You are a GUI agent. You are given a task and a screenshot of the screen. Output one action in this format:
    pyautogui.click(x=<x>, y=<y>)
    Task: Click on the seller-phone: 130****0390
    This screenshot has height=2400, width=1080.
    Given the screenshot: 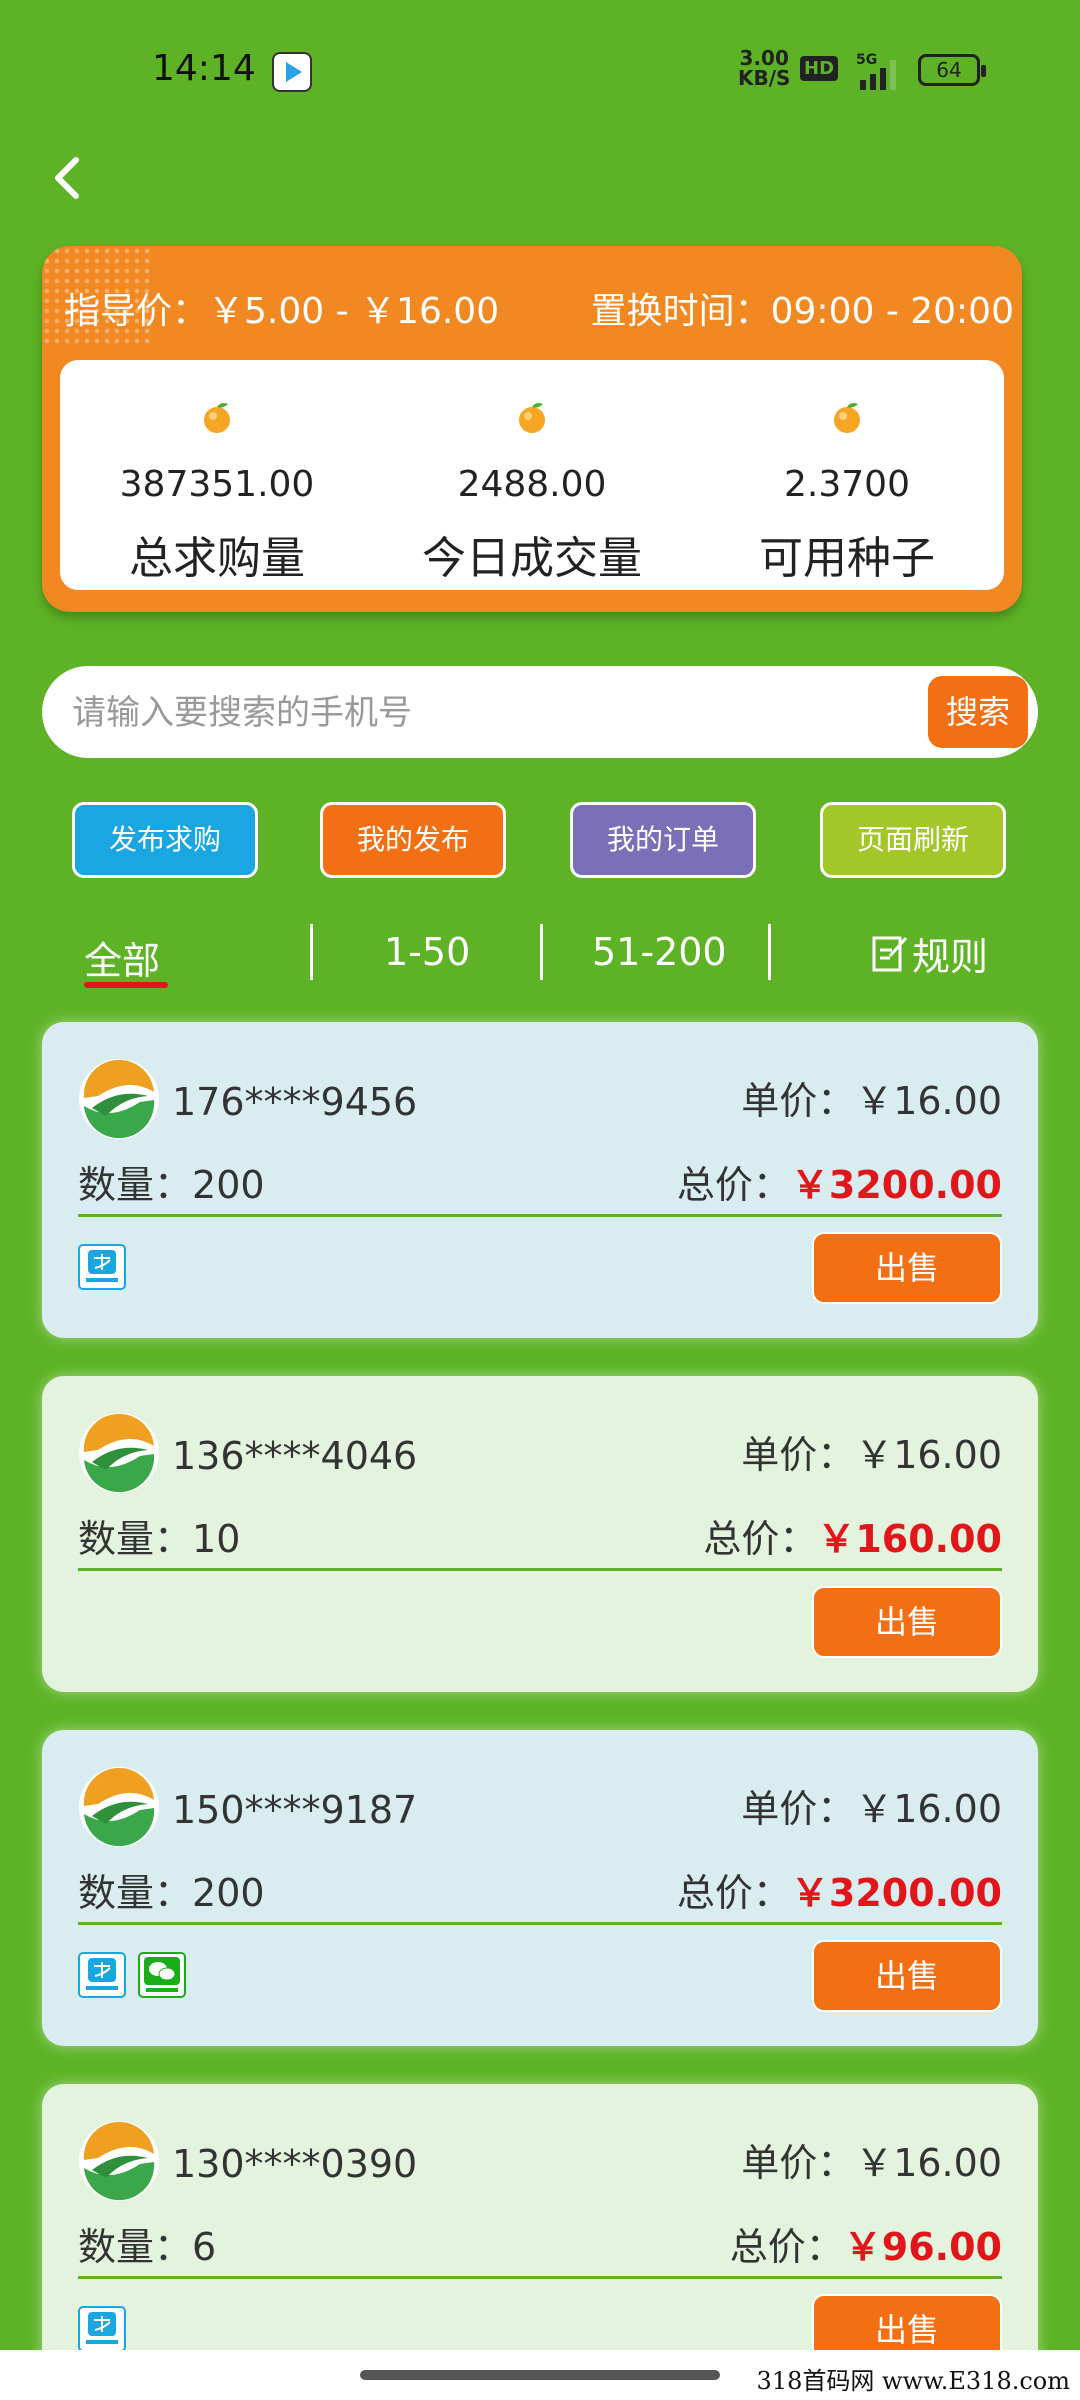 What is the action you would take?
    pyautogui.click(x=295, y=2164)
    